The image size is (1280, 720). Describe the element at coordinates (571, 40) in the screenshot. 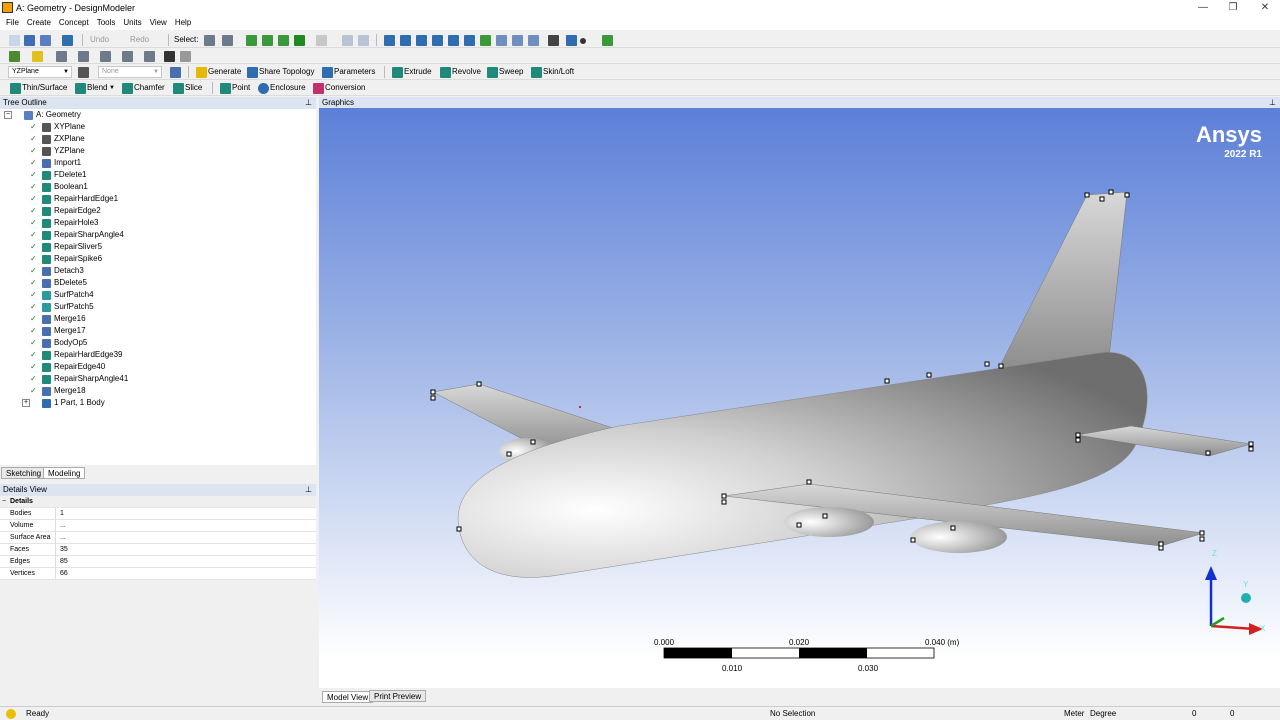

I see `display-plane-icon` at that location.